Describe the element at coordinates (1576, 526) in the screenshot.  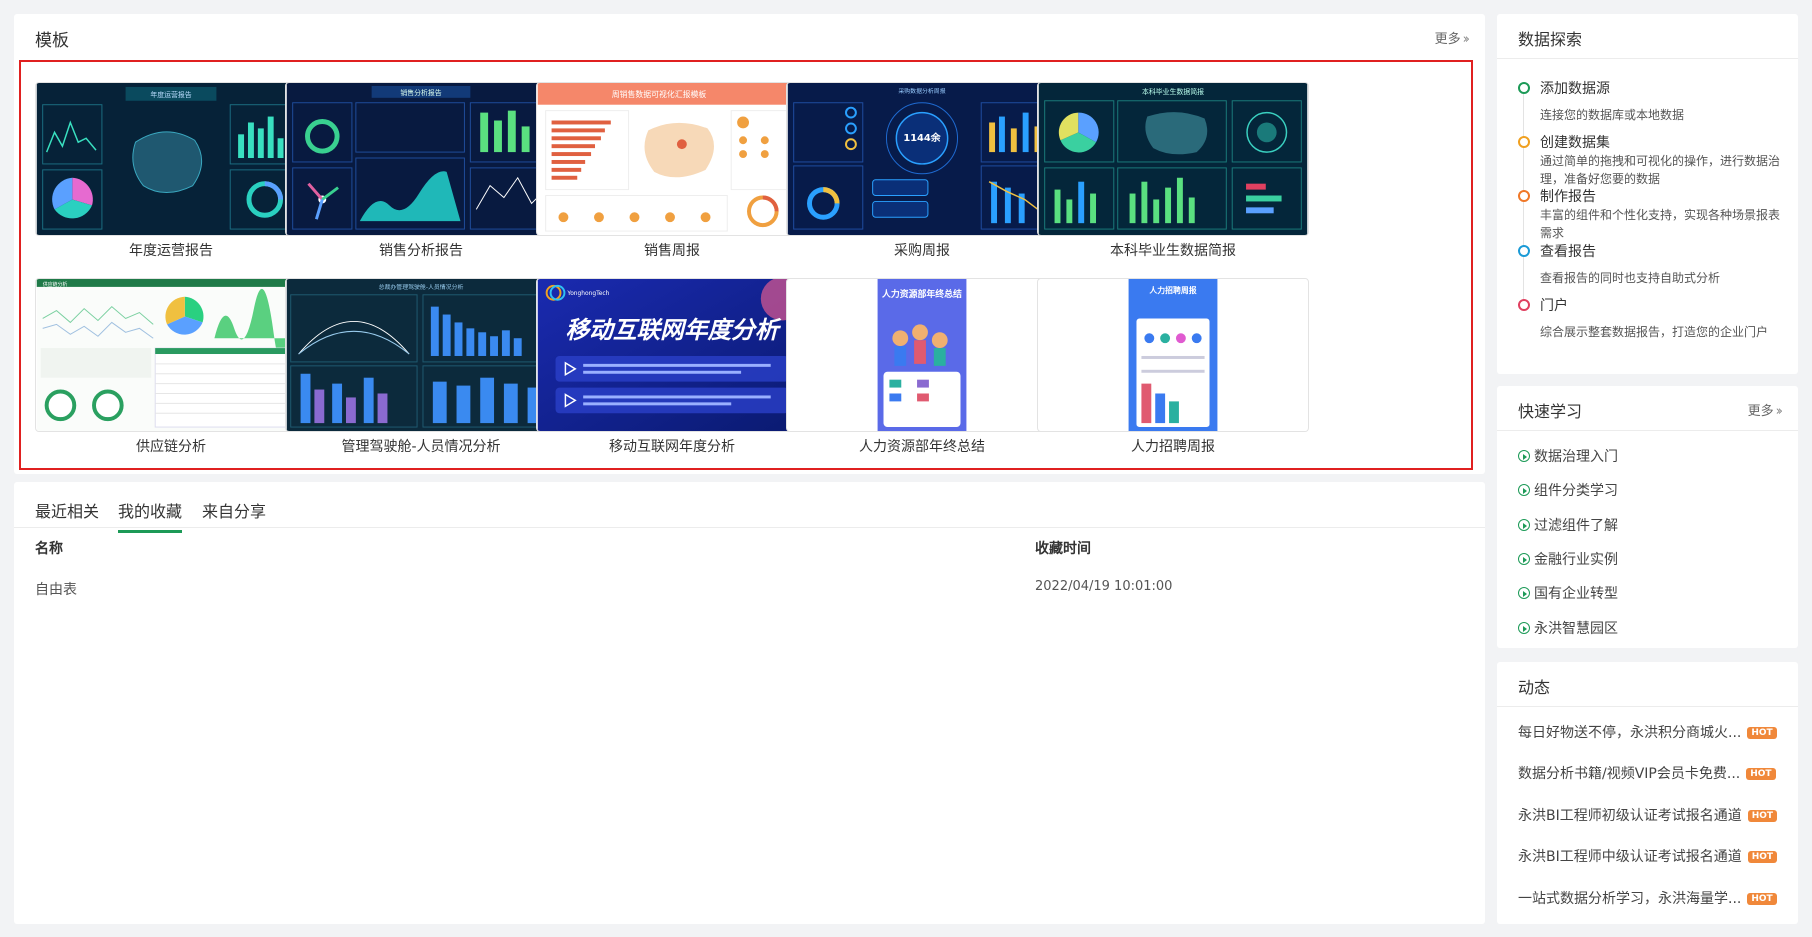
I see `learn-item-label: 过滤组件了解` at that location.